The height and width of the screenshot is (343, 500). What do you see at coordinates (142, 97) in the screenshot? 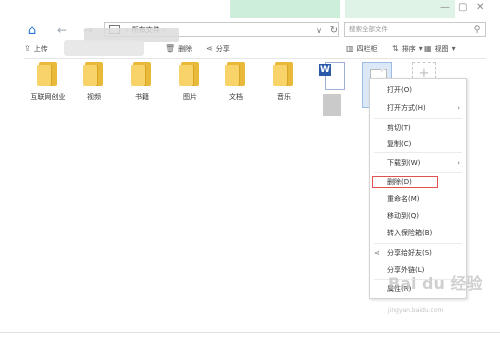
I see `folder-label: 书籍` at bounding box center [142, 97].